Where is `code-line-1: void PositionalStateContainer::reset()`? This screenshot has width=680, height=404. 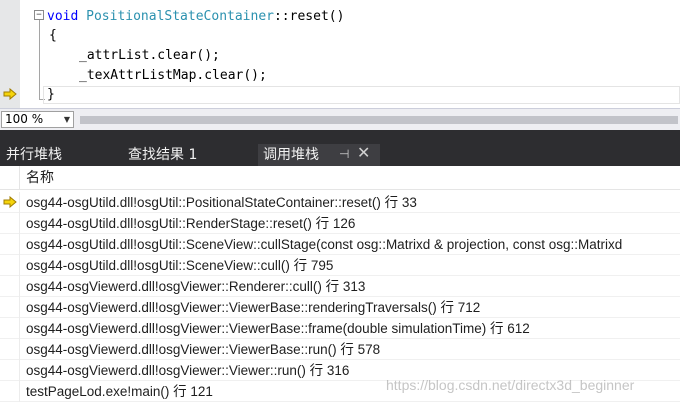
code-line-1: void PositionalStateContainer::reset() is located at coordinates (195, 17).